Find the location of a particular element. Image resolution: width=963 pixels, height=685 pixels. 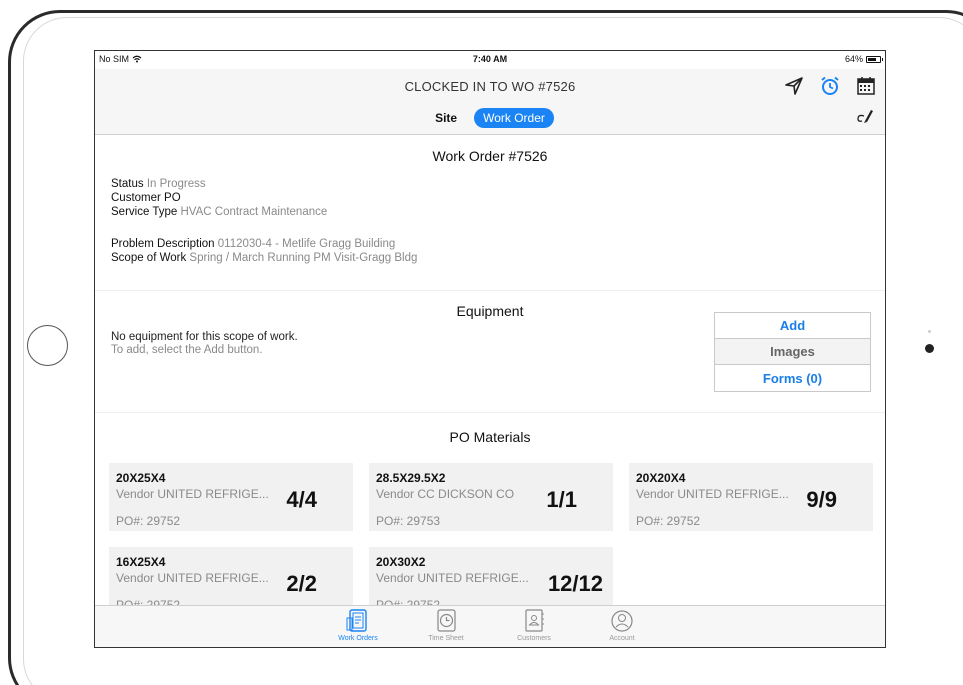

equipment-message: No equipment for this scope of work. is located at coordinates (204, 337).